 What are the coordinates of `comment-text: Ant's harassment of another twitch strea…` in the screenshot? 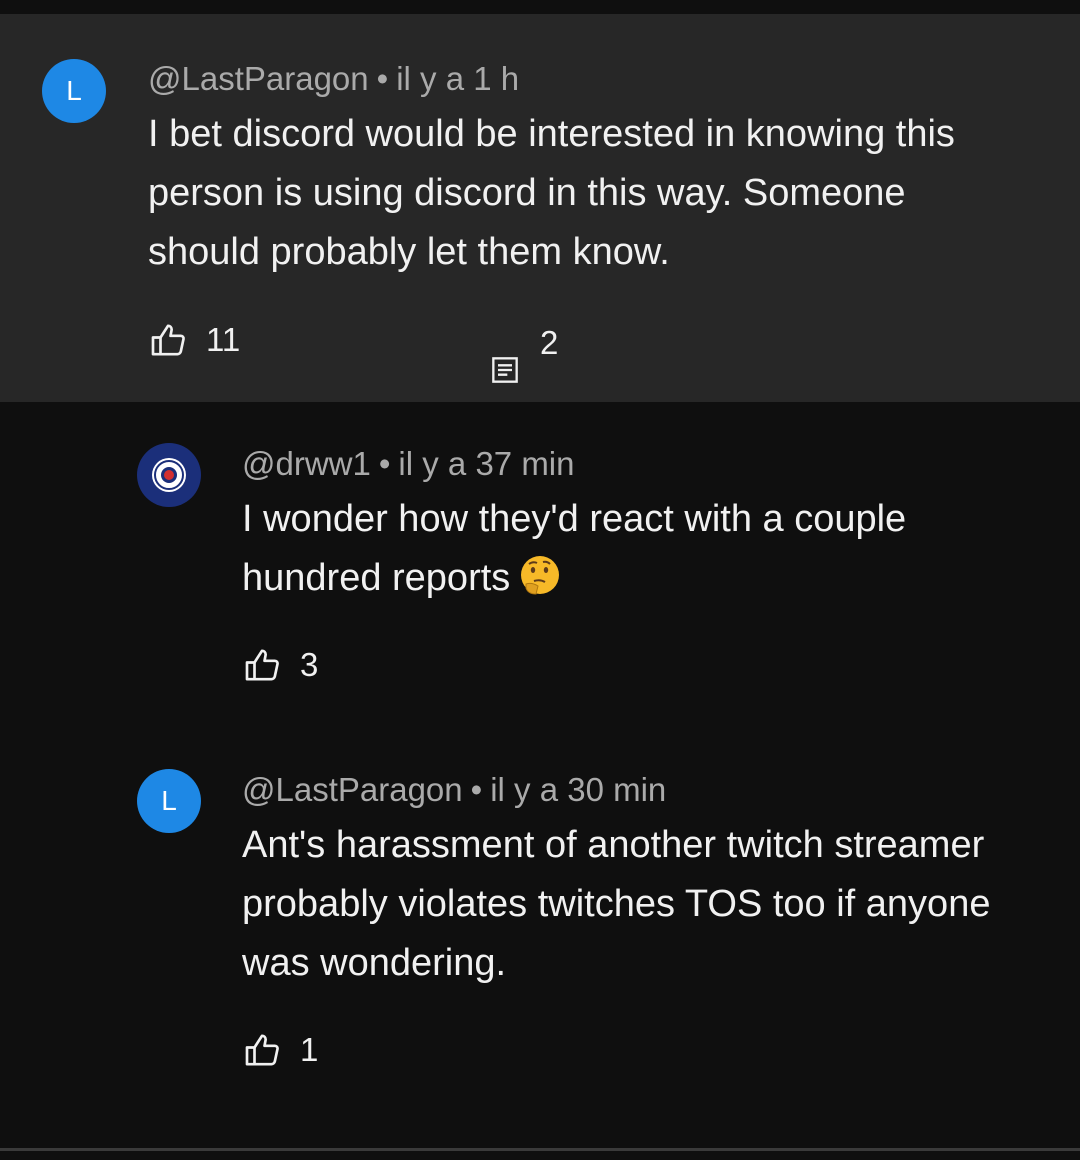 It's located at (616, 904).